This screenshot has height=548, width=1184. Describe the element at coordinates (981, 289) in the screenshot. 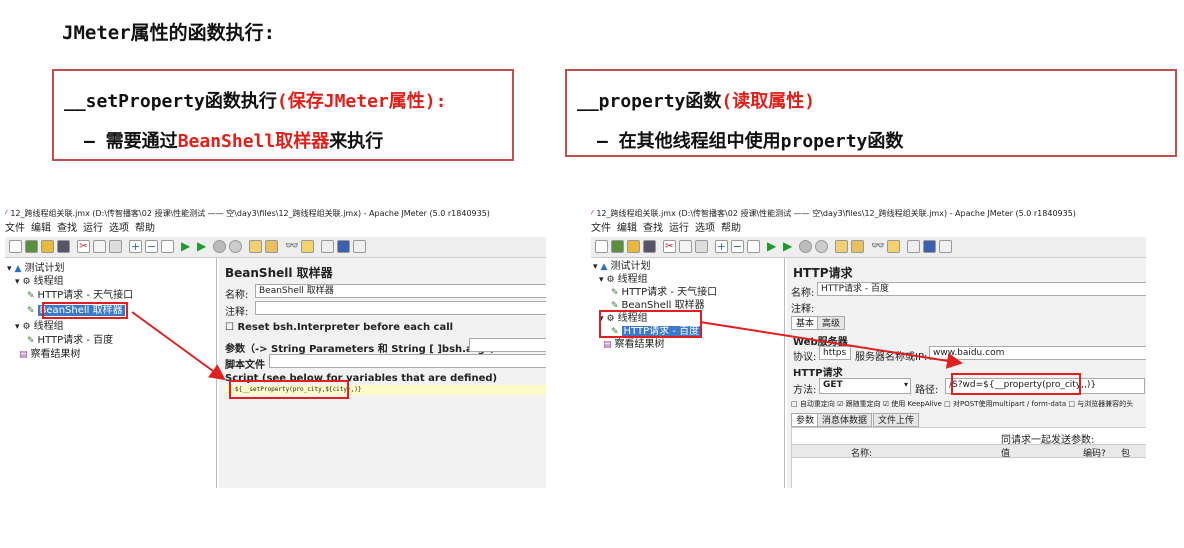

I see `name-field: HTTP请求 - 百度` at that location.